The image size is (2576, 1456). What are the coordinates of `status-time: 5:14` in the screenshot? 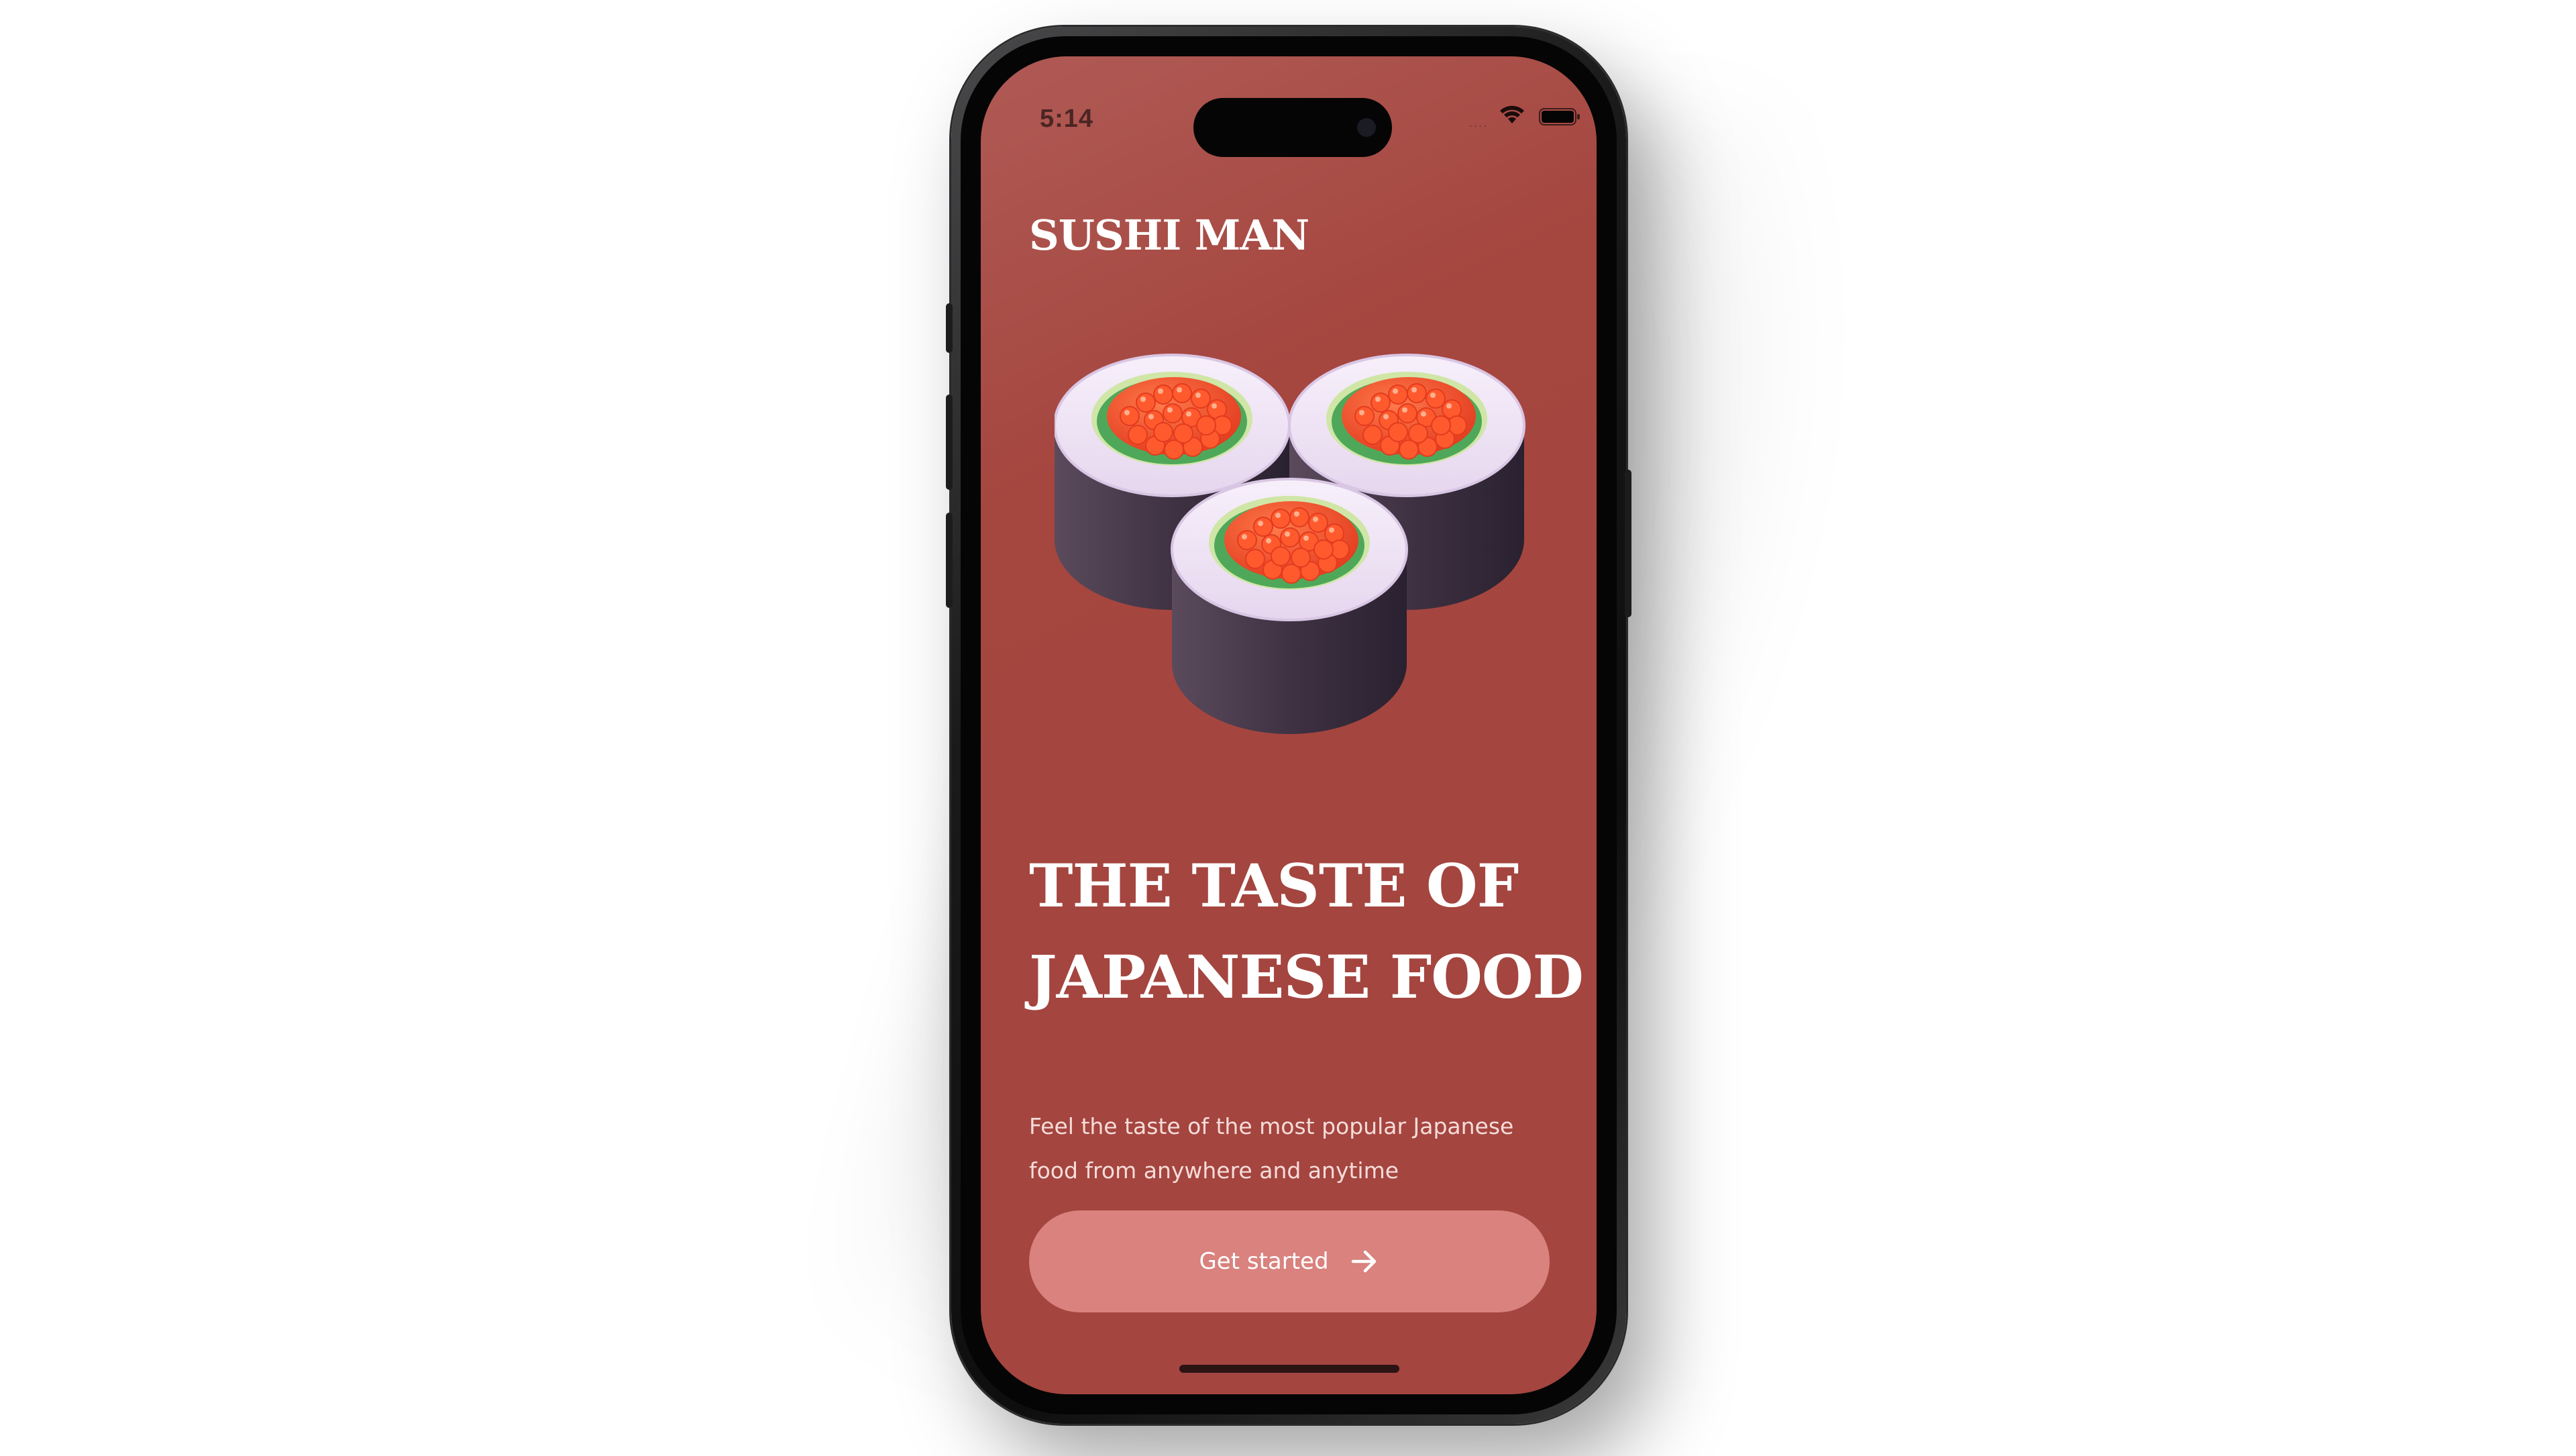 It's located at (1067, 119).